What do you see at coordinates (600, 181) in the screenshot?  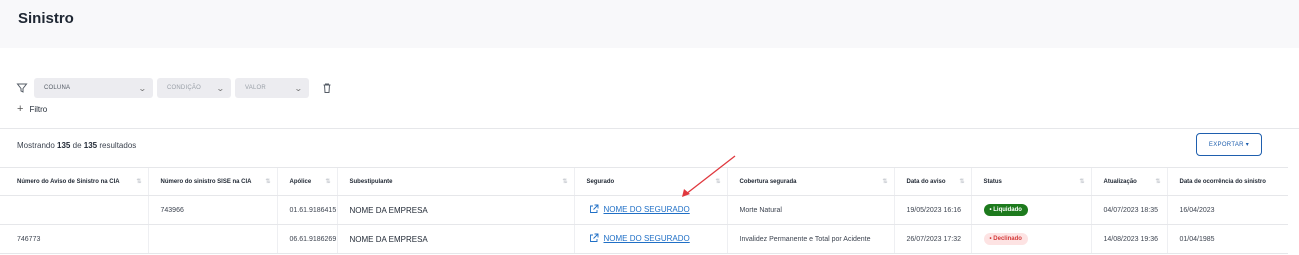 I see `column-header-label: Segurado` at bounding box center [600, 181].